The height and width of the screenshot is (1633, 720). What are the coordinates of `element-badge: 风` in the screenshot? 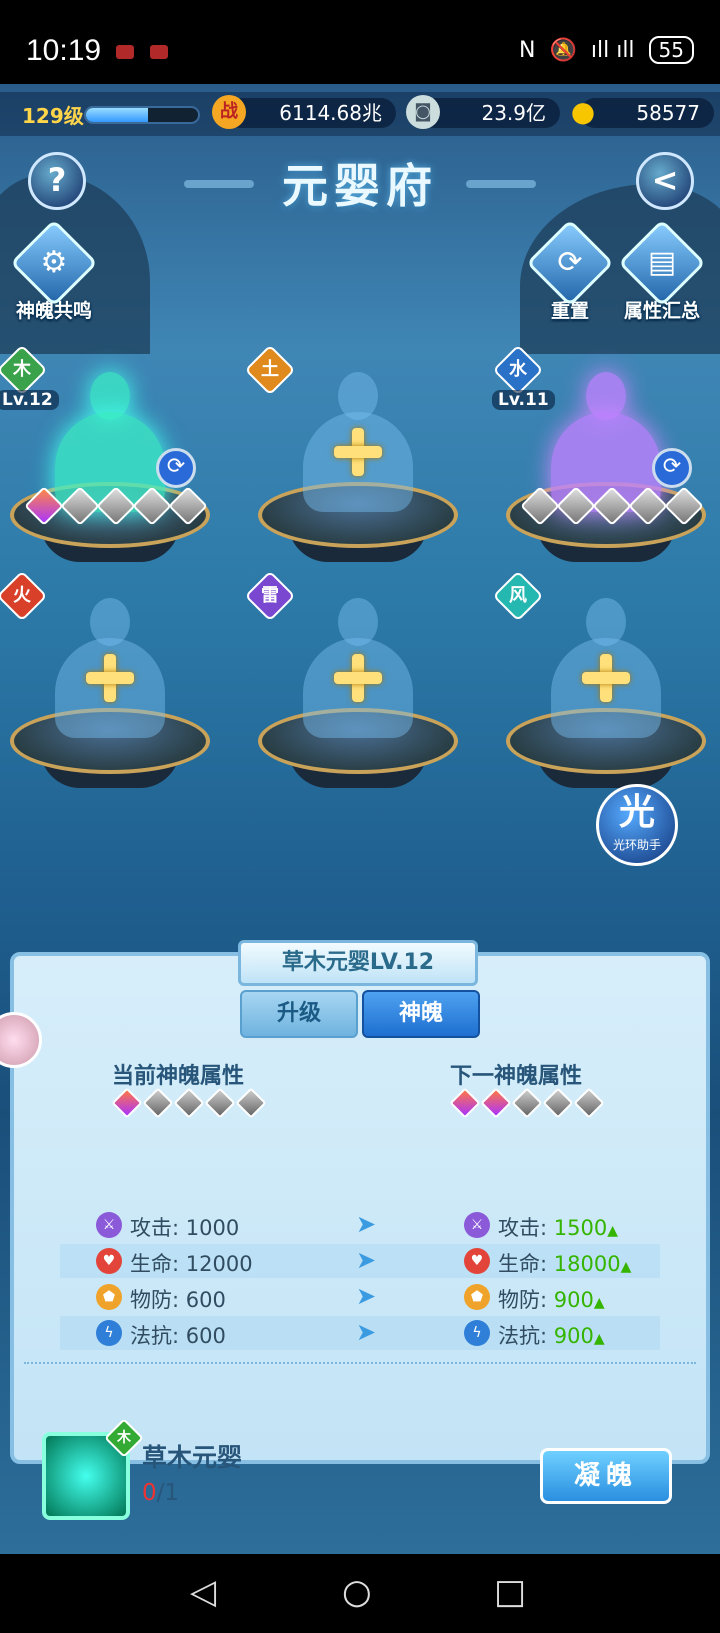 It's located at (518, 596).